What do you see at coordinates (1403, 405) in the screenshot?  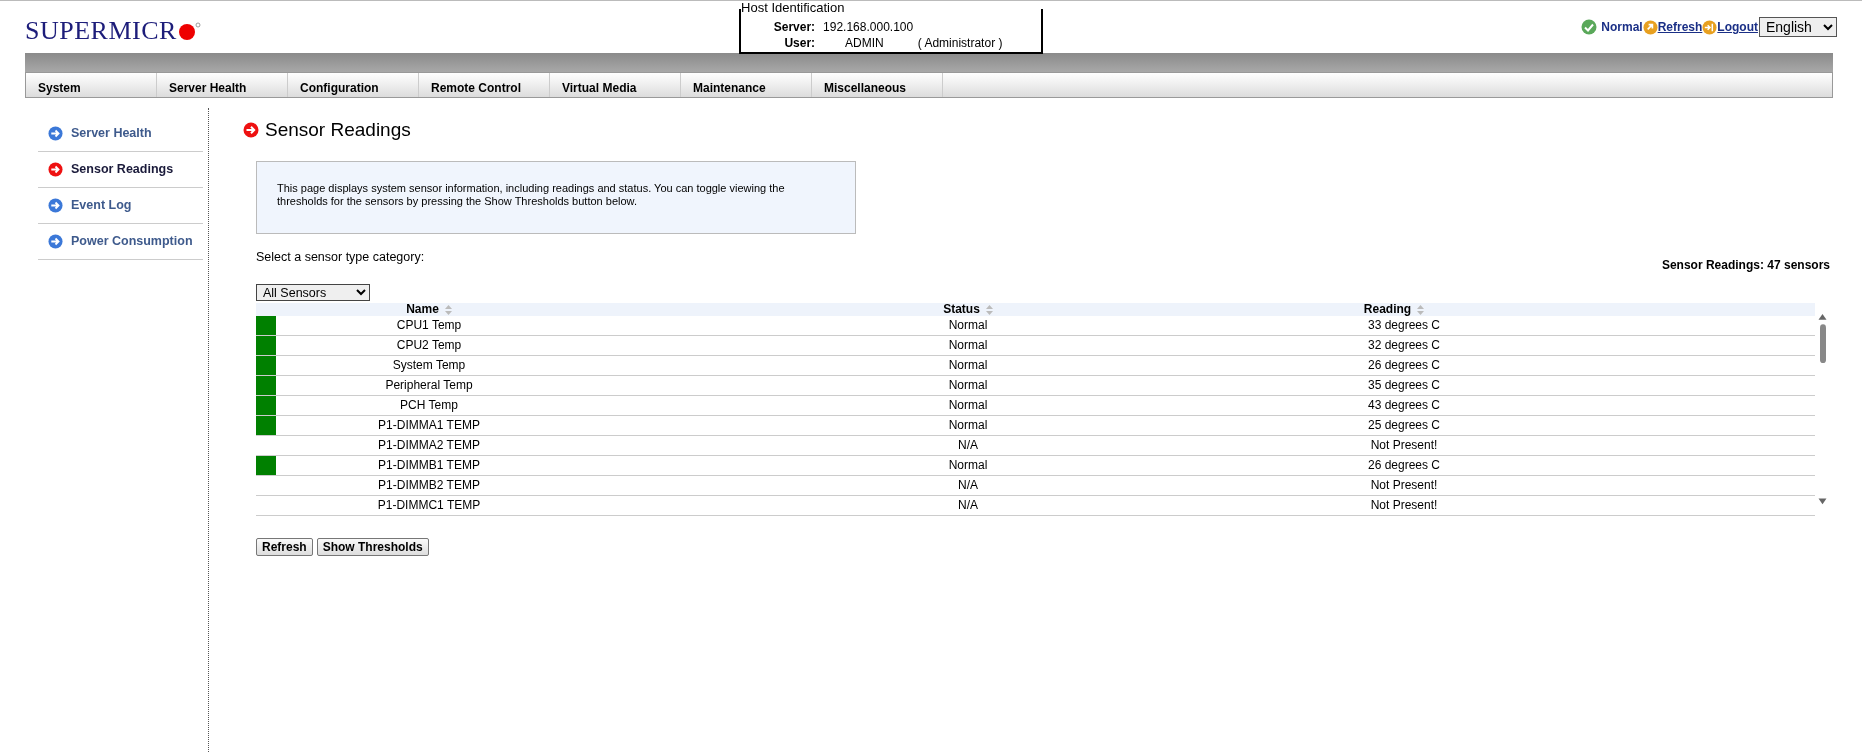 I see `table-cell-text: 43 degrees C` at bounding box center [1403, 405].